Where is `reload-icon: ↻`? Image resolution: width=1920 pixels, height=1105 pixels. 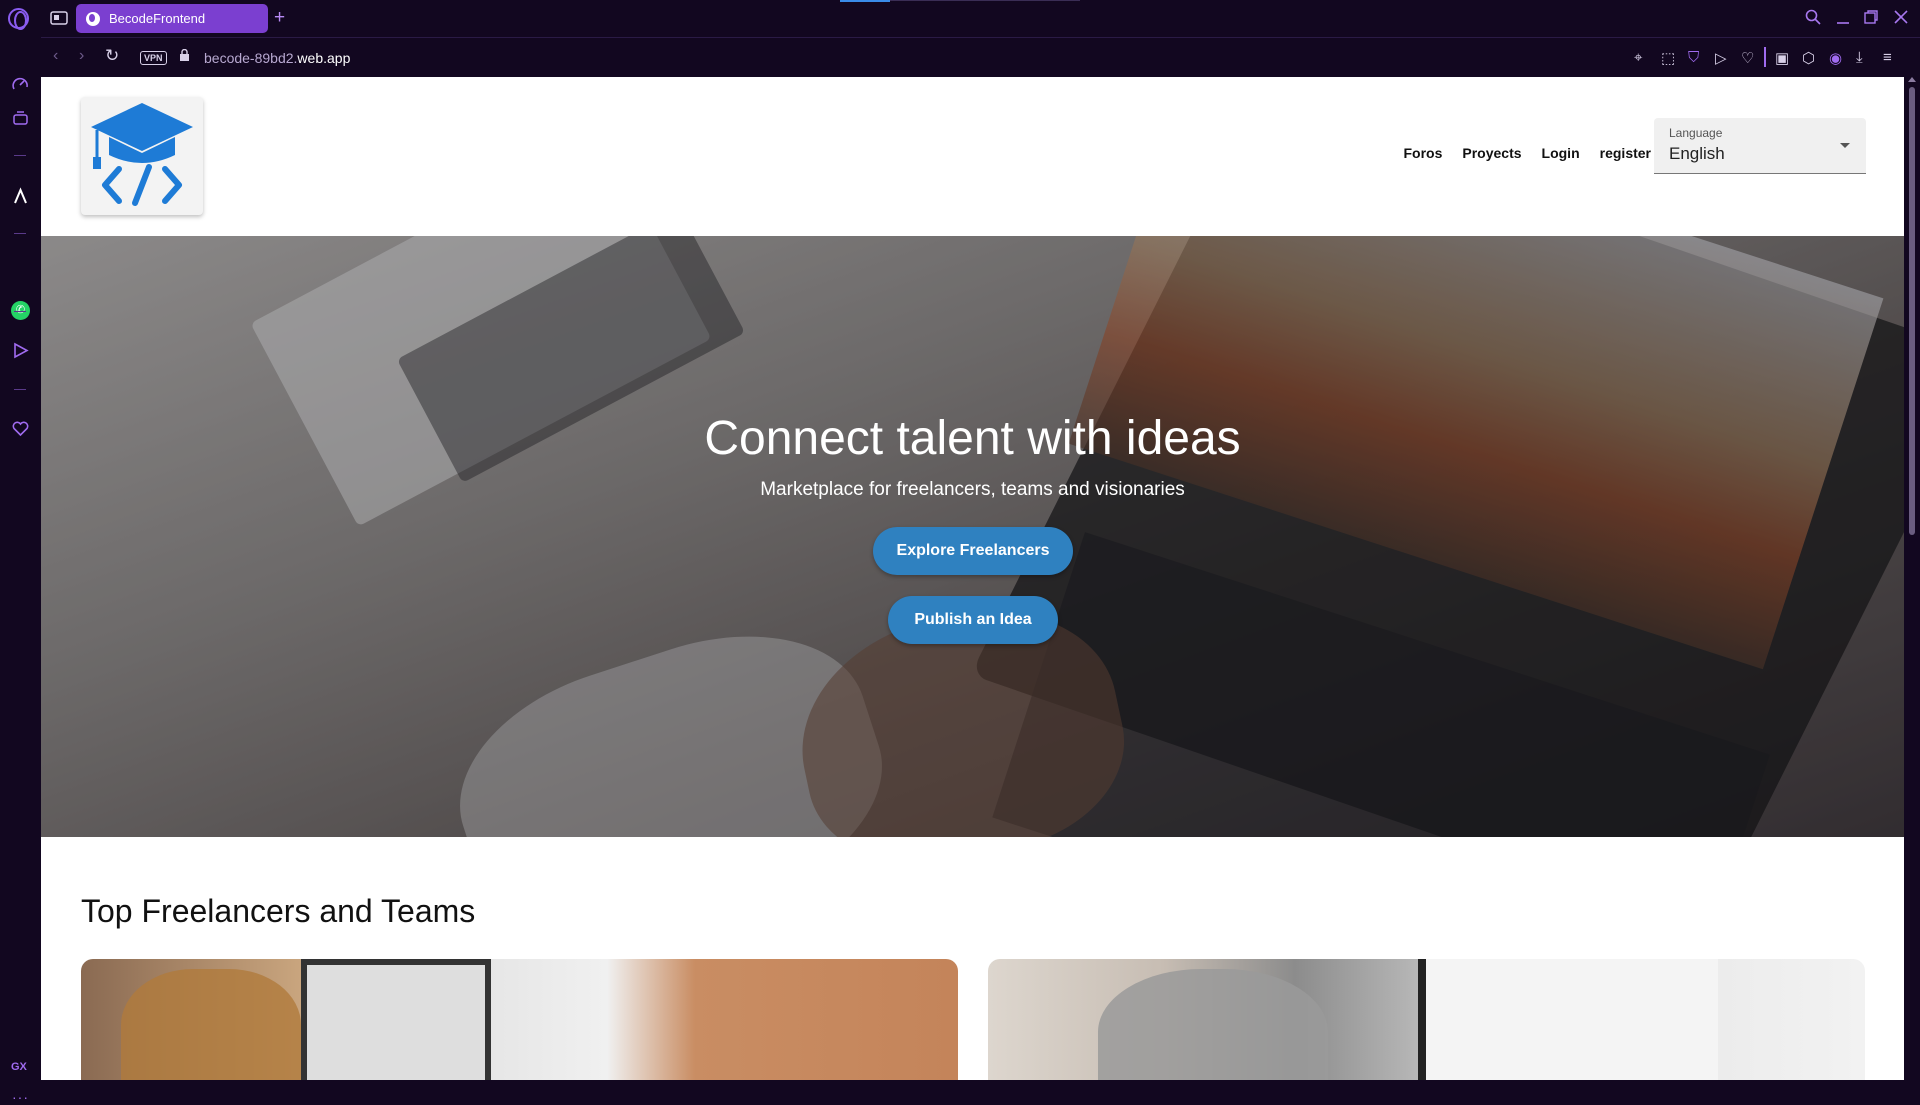 reload-icon: ↻ is located at coordinates (112, 56).